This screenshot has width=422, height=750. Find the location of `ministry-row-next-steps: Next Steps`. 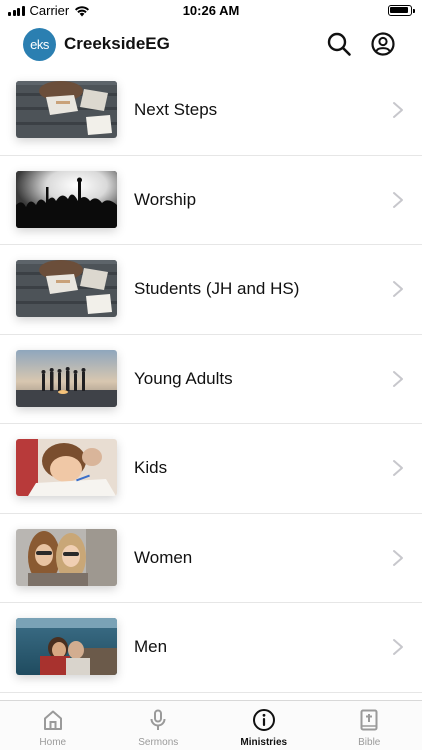

ministry-row-next-steps: Next Steps is located at coordinates (211, 111).